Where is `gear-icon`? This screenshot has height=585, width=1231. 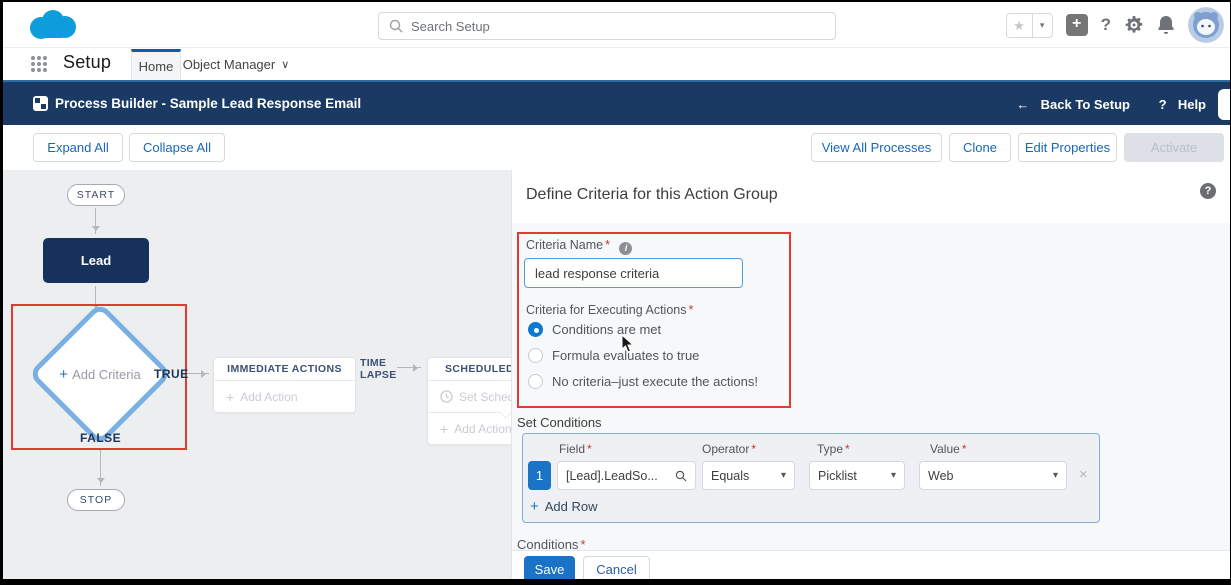
gear-icon is located at coordinates (1134, 25).